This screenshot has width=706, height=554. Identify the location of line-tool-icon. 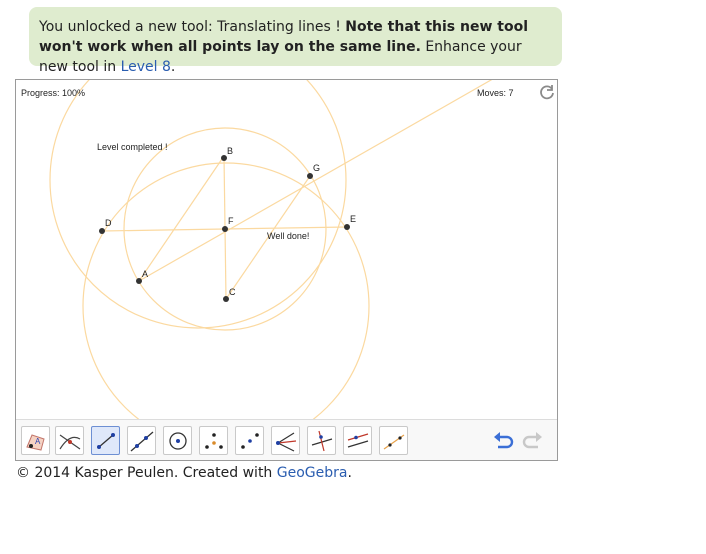
(142, 441).